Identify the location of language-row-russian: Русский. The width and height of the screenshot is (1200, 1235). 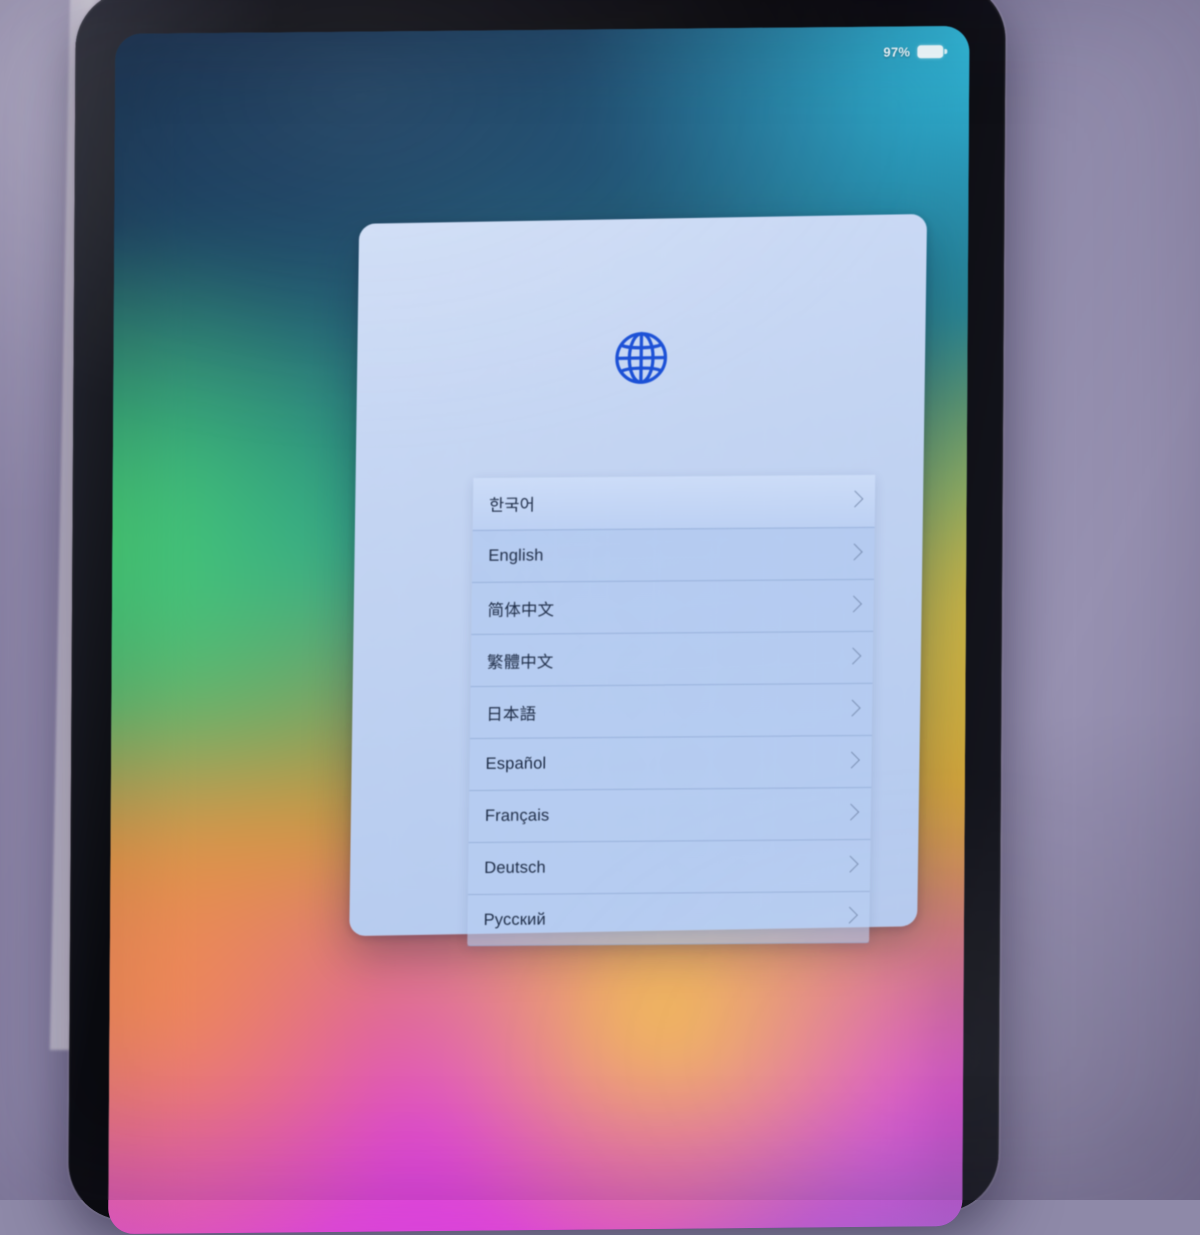
(668, 918).